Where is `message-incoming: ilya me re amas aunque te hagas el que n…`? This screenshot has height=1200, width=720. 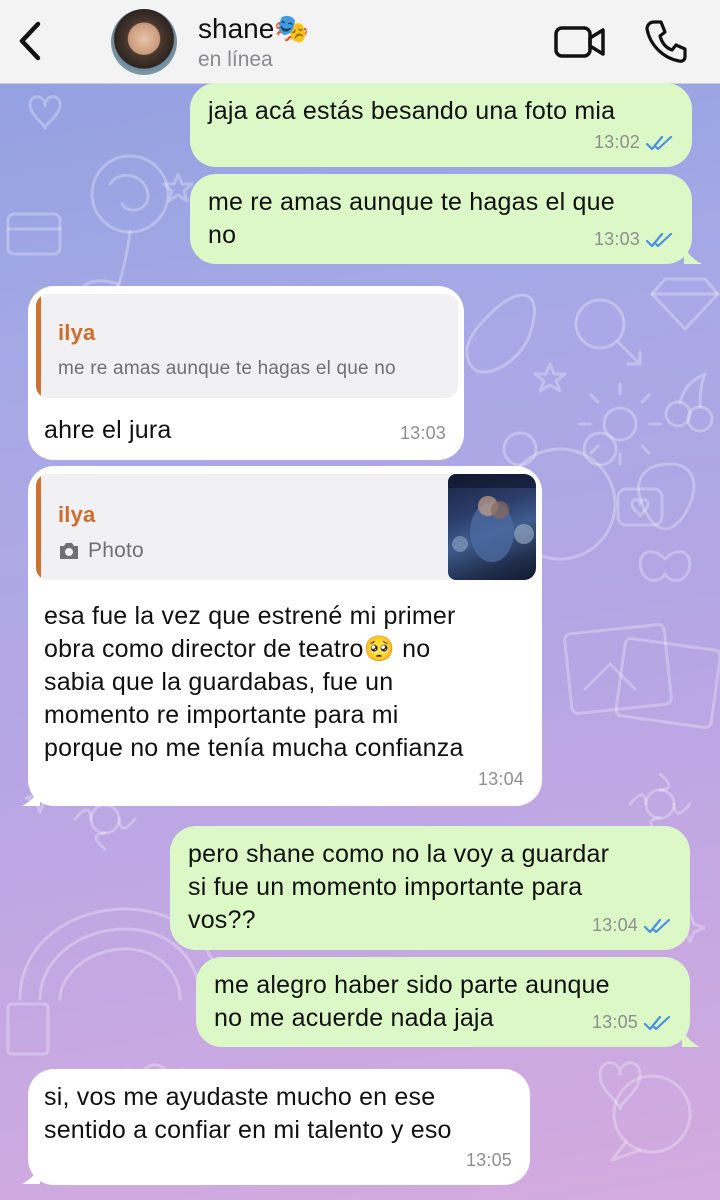
message-incoming: ilya me re amas aunque te hagas el que n… is located at coordinates (246, 373).